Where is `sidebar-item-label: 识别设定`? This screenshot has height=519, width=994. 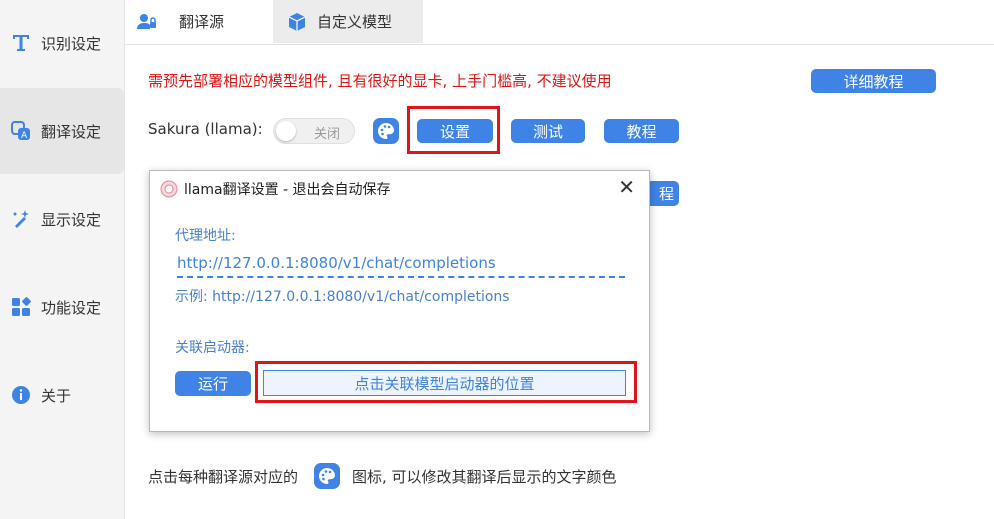 sidebar-item-label: 识别设定 is located at coordinates (71, 43).